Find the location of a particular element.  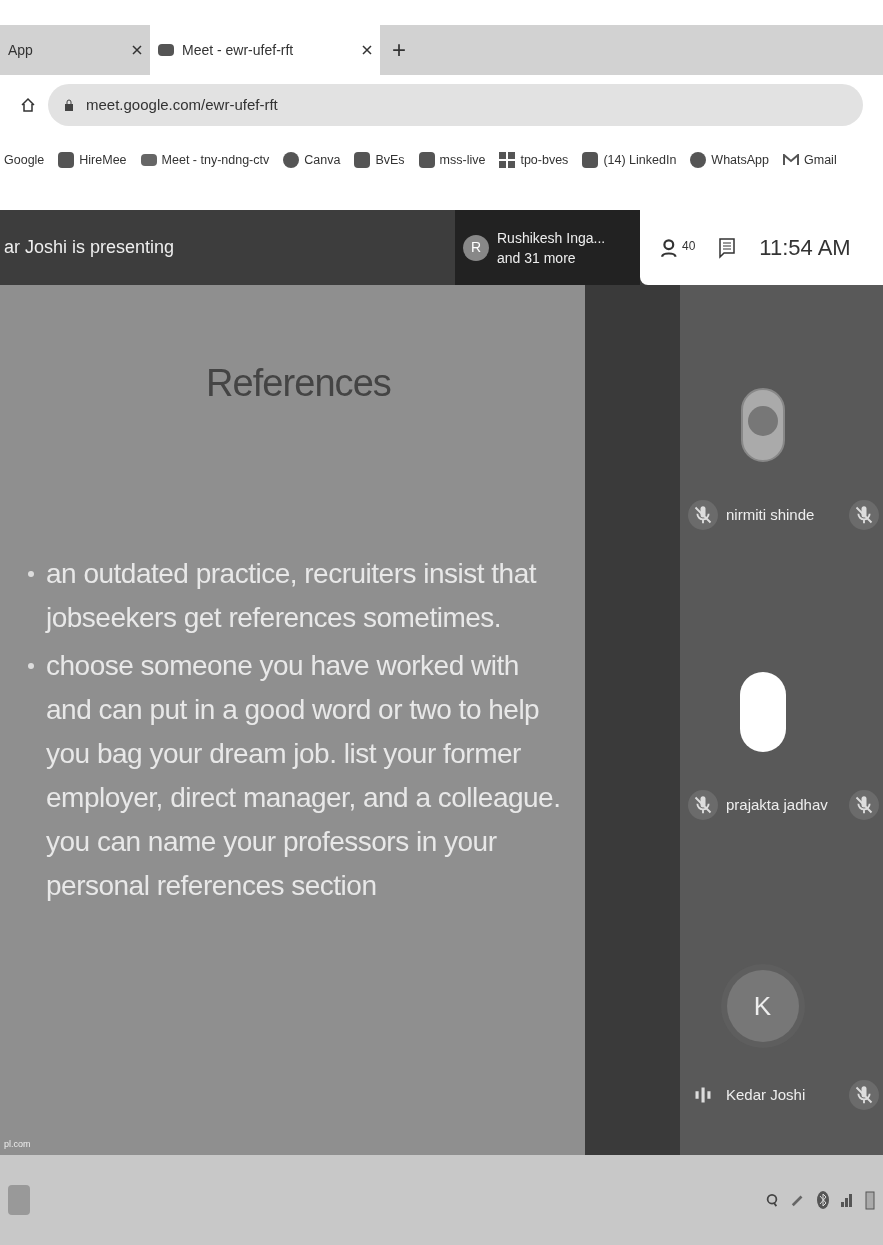

avatar: R is located at coordinates (476, 247).